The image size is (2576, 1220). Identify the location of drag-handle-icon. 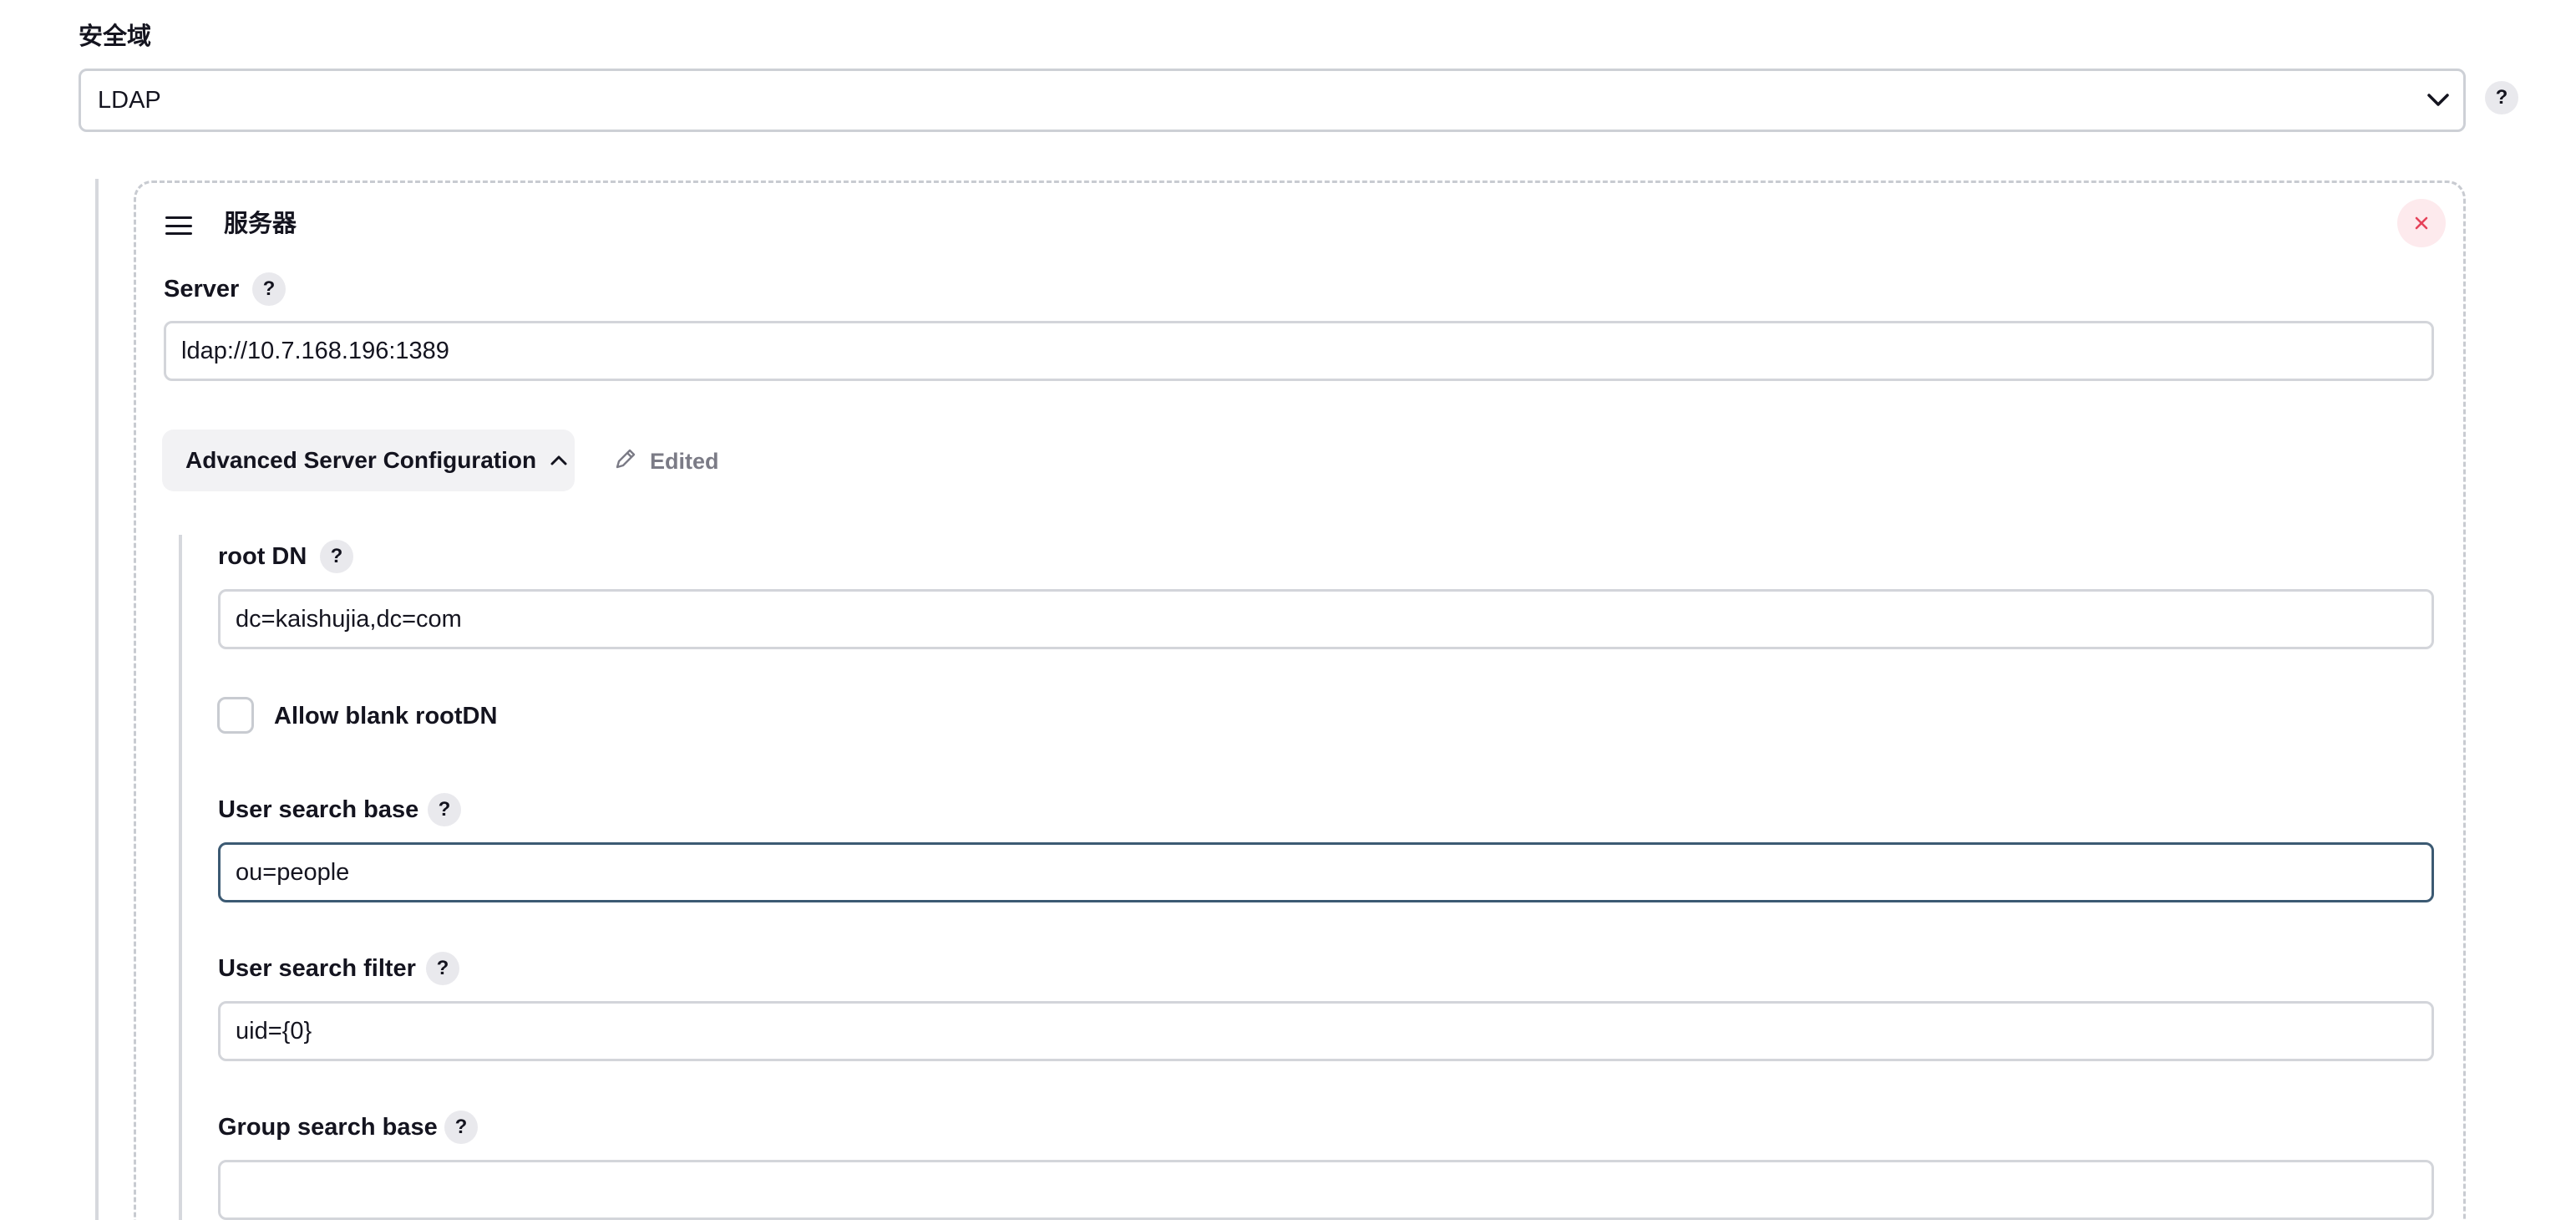
(178, 225).